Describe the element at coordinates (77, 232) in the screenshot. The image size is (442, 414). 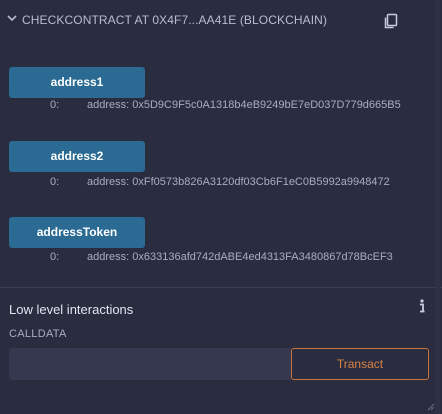
I see `address-token-button: addressToken` at that location.